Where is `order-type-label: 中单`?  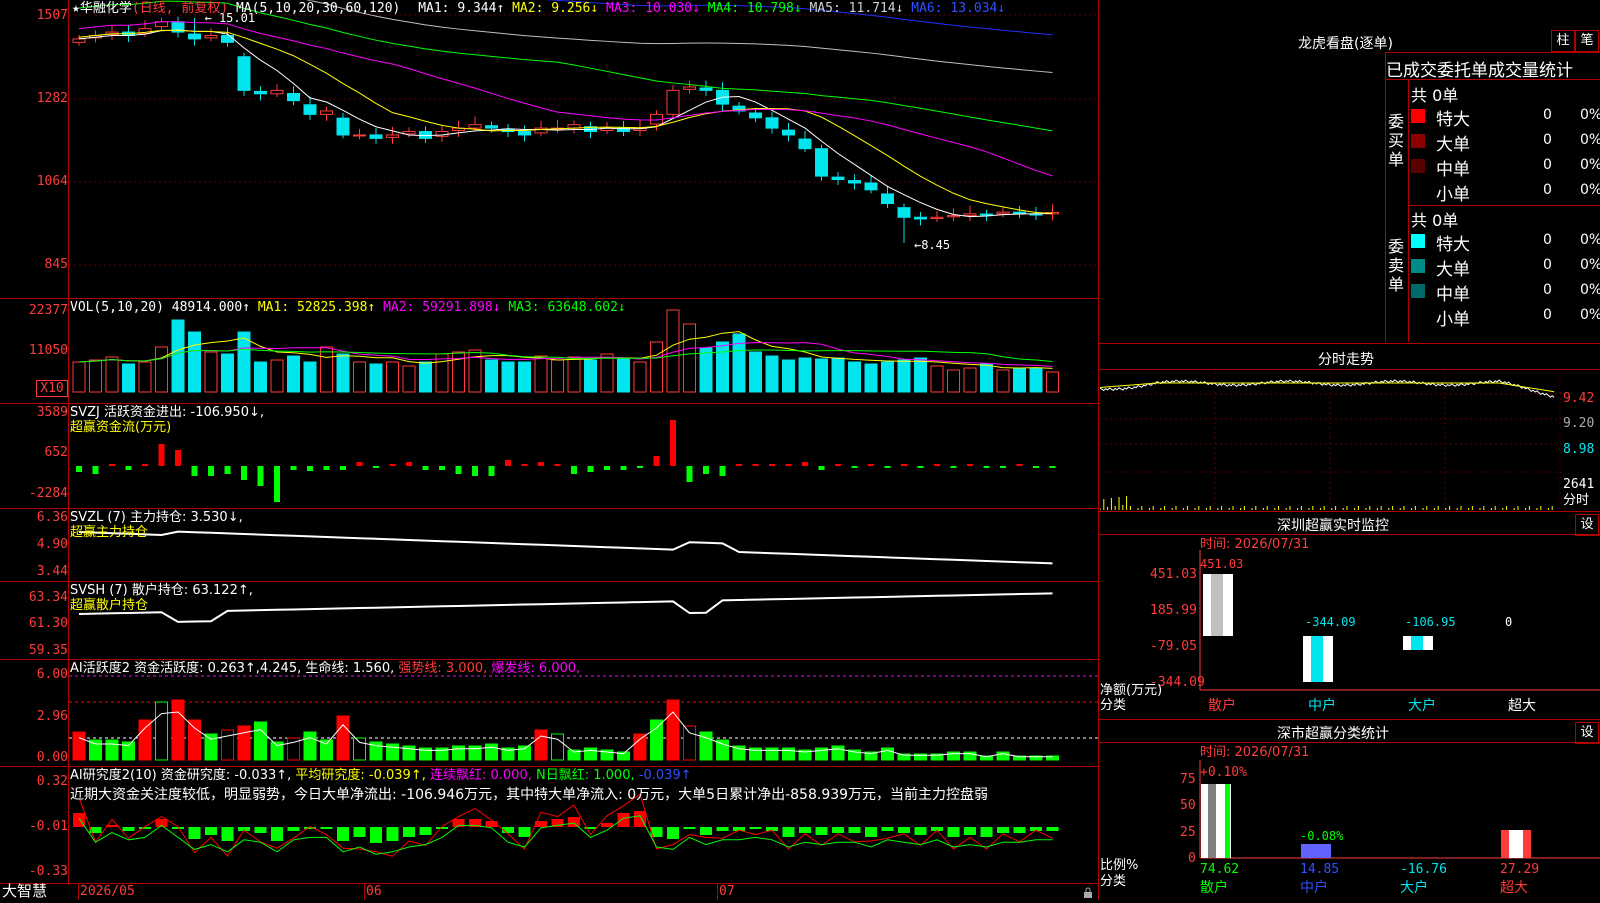
order-type-label: 中单 is located at coordinates (1453, 170).